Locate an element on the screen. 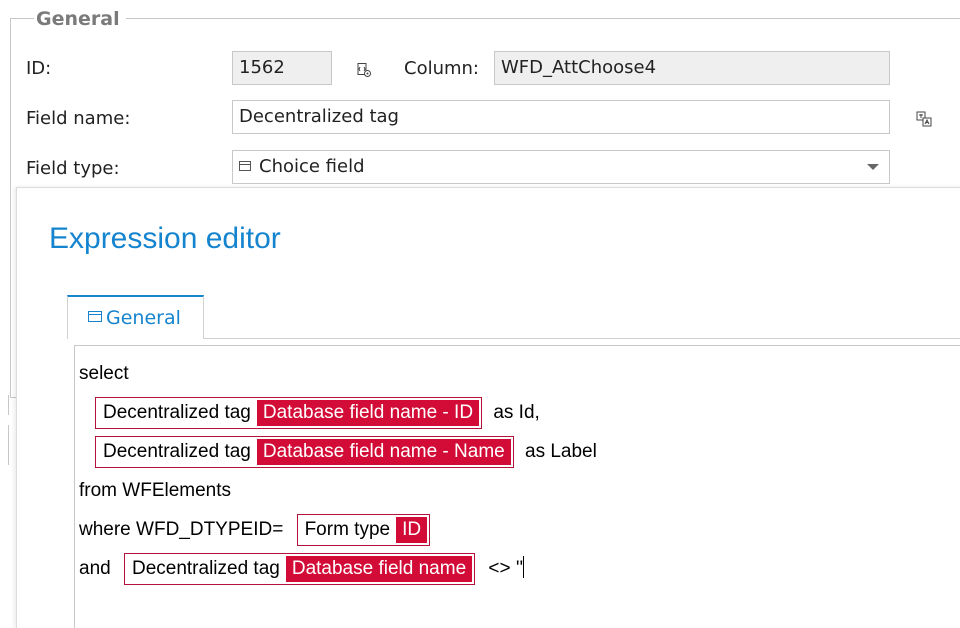  code-line-where: where WFD_DTYPEID= Form type ID is located at coordinates (255, 530).